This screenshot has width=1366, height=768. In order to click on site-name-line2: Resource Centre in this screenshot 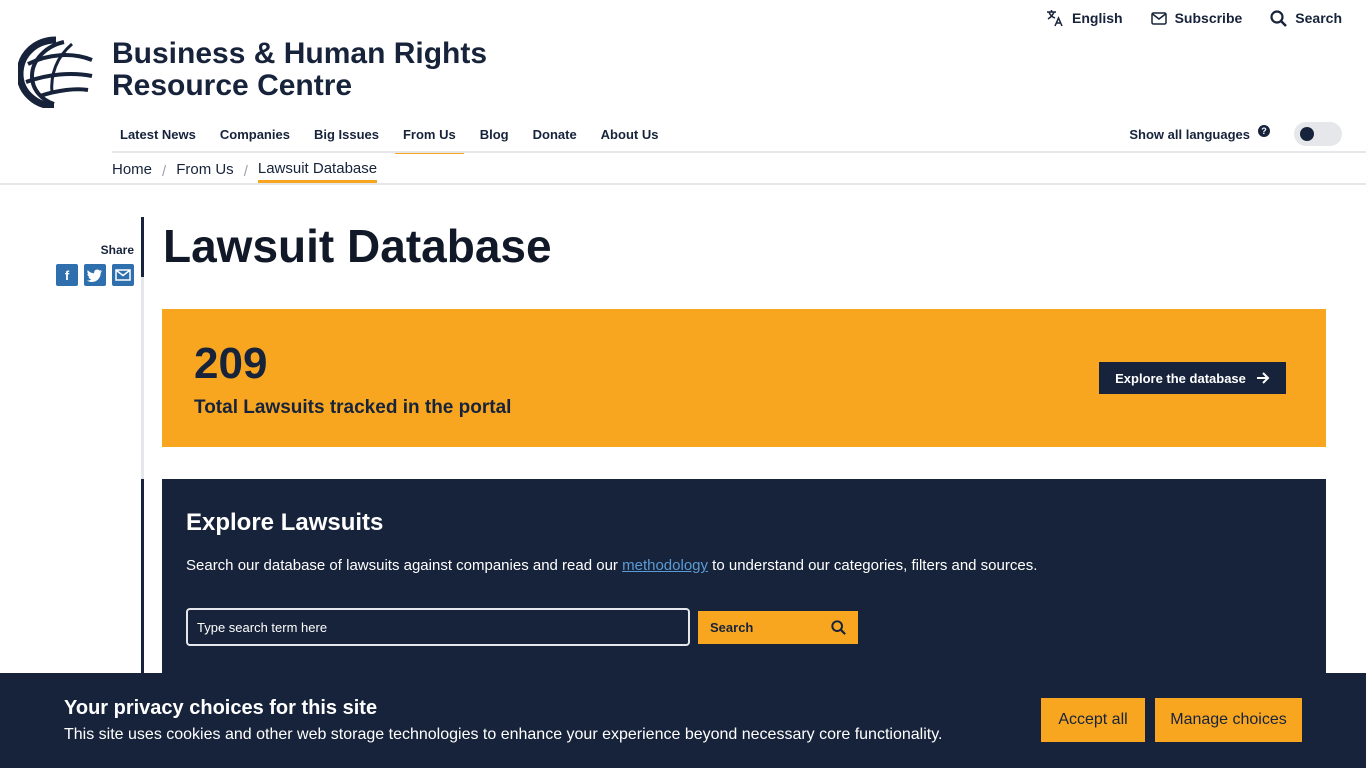, I will do `click(232, 85)`.